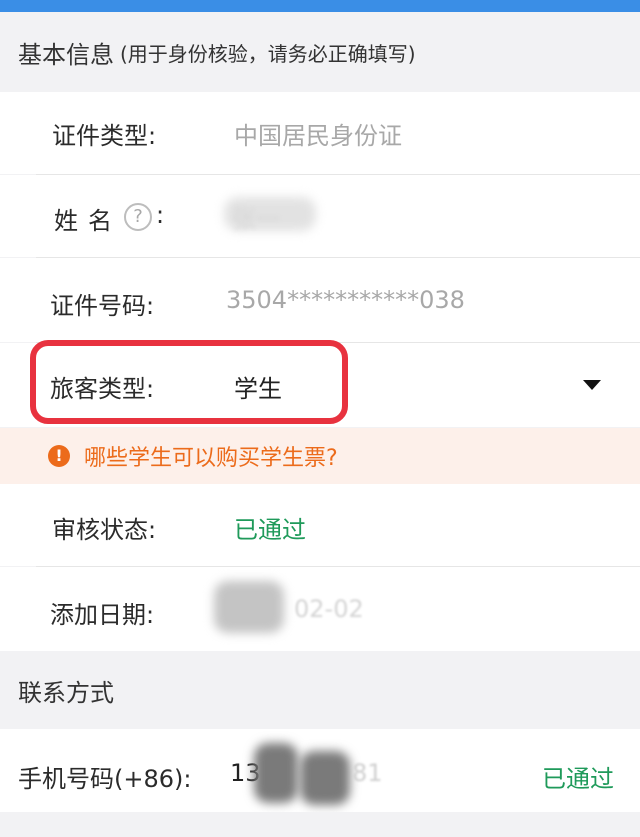 The height and width of the screenshot is (837, 640). I want to click on basic-info-title: 基本信息, so click(66, 54).